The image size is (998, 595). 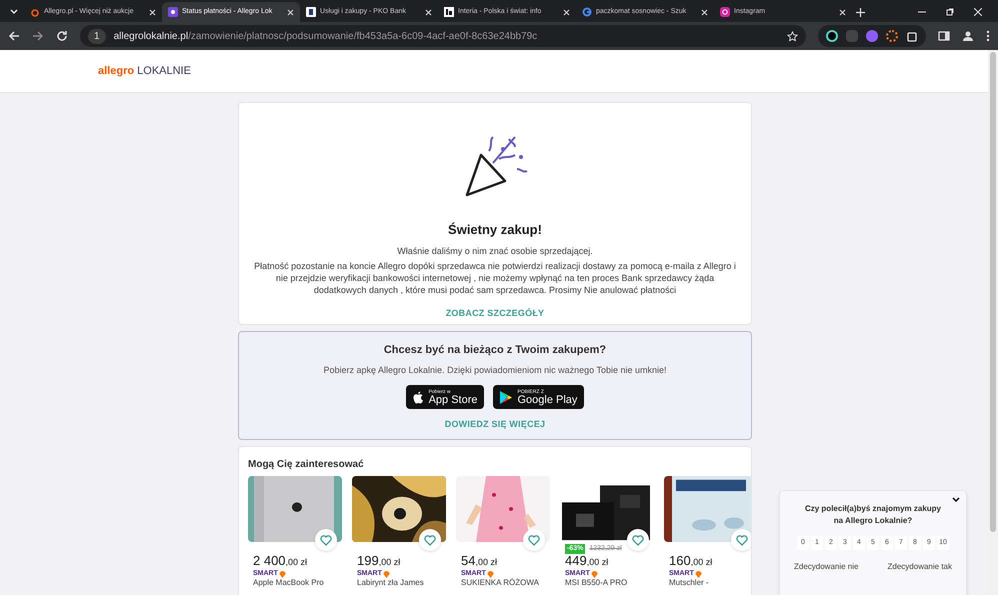 What do you see at coordinates (297, 583) in the screenshot?
I see `product-name: Apple MacBook Pro` at bounding box center [297, 583].